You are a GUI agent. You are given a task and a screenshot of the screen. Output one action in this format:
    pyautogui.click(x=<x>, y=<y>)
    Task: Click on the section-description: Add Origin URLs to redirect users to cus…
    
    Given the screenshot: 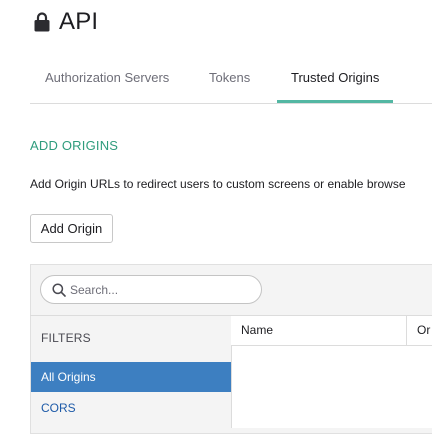 What is the action you would take?
    pyautogui.click(x=218, y=184)
    